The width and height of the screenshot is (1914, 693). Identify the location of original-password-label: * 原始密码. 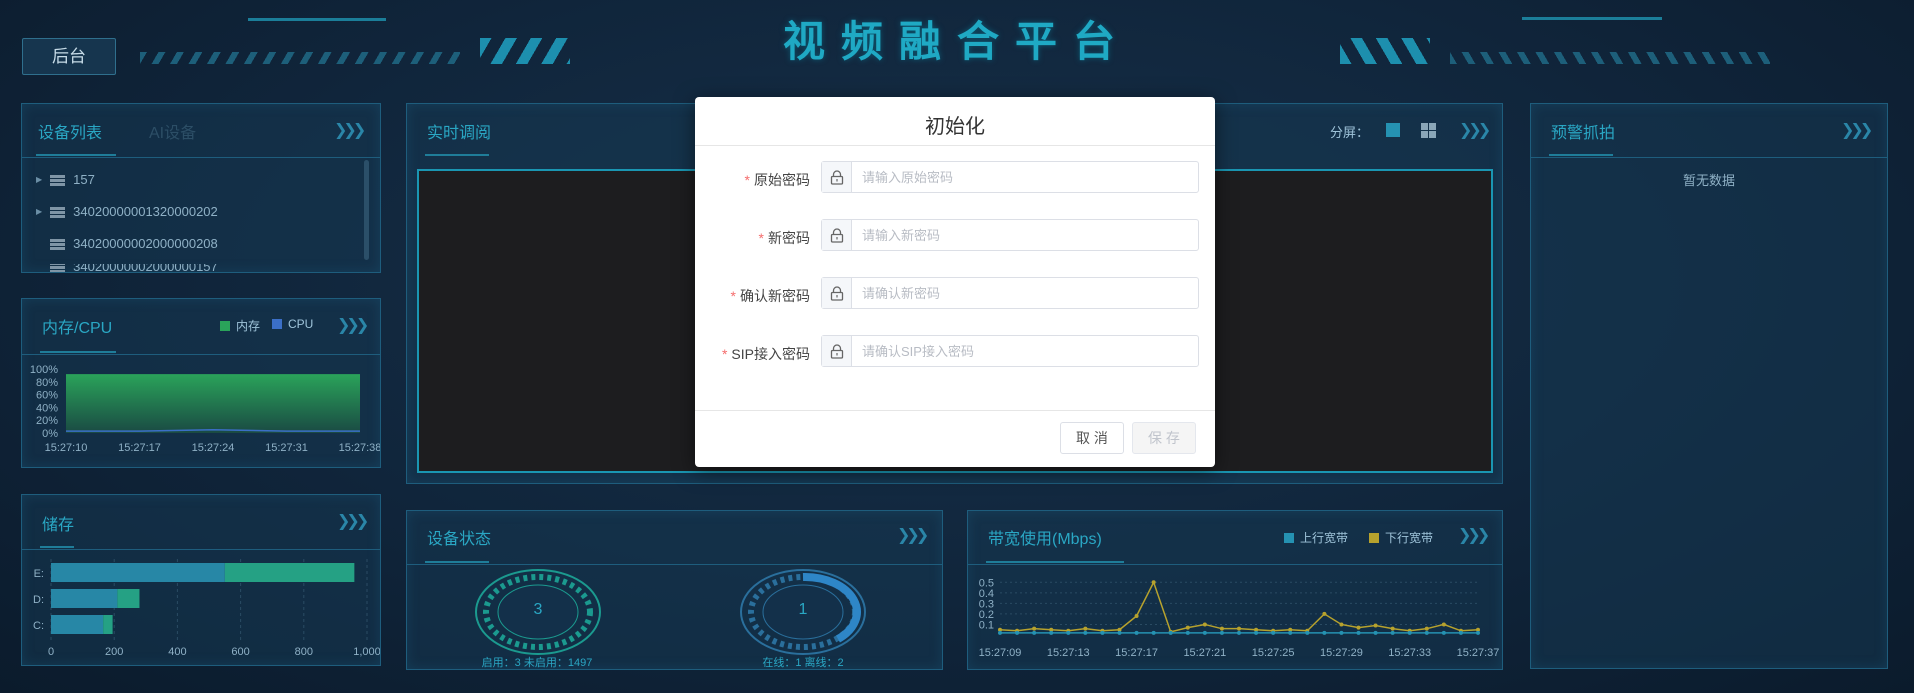
(777, 180).